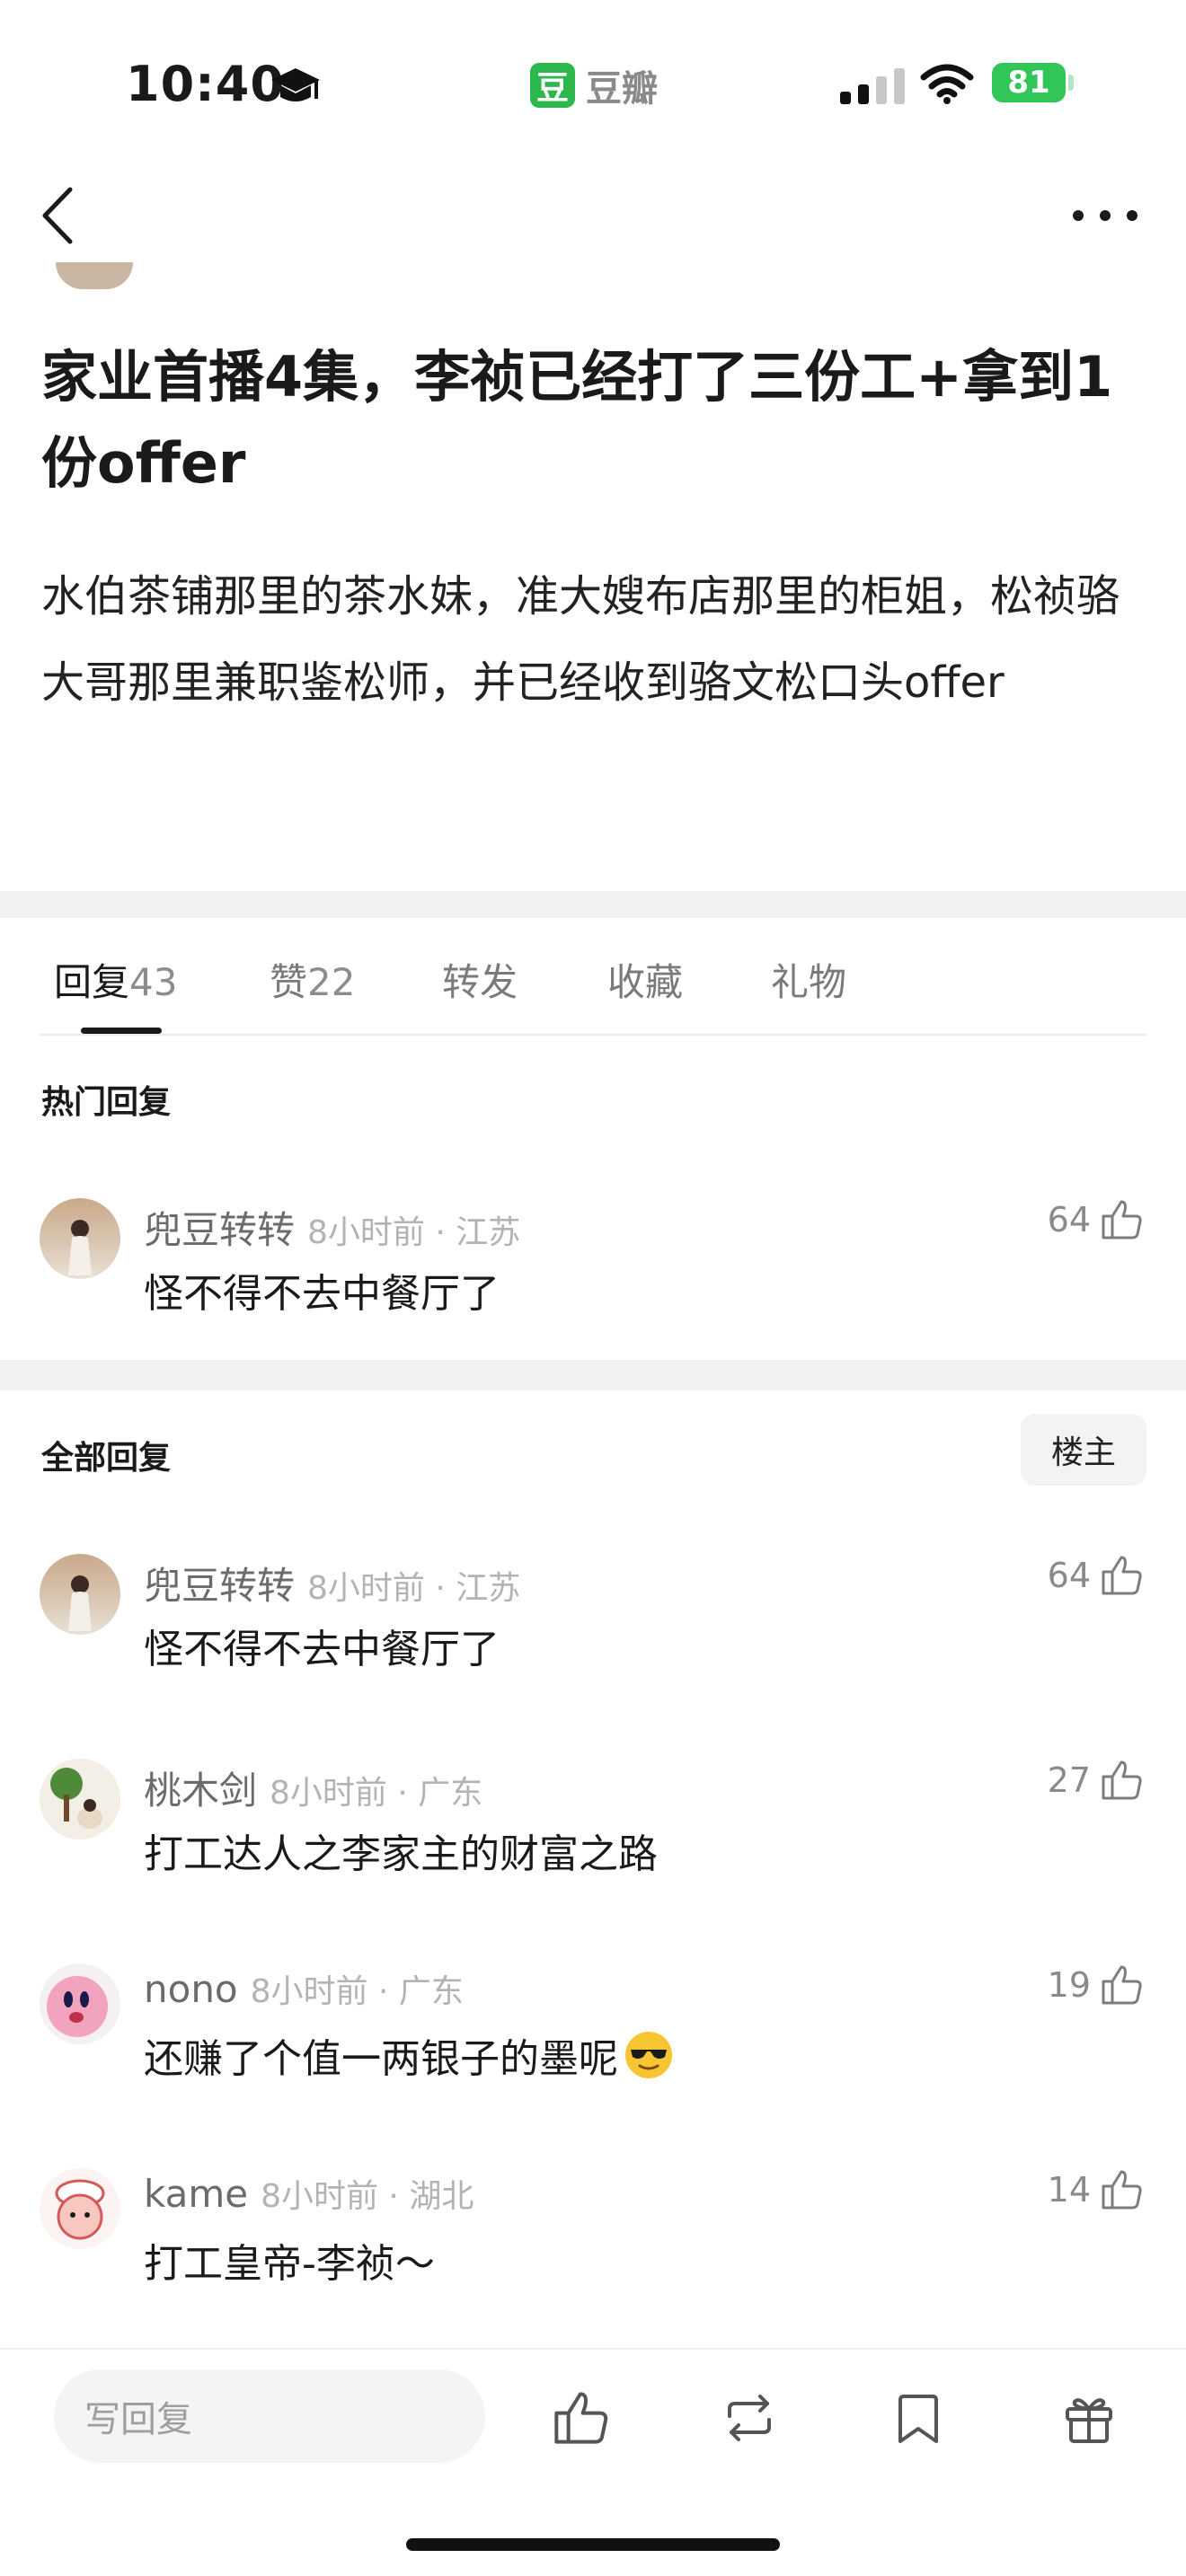 Image resolution: width=1186 pixels, height=2576 pixels. Describe the element at coordinates (1095, 1780) in the screenshot. I see `like-button: 27` at that location.